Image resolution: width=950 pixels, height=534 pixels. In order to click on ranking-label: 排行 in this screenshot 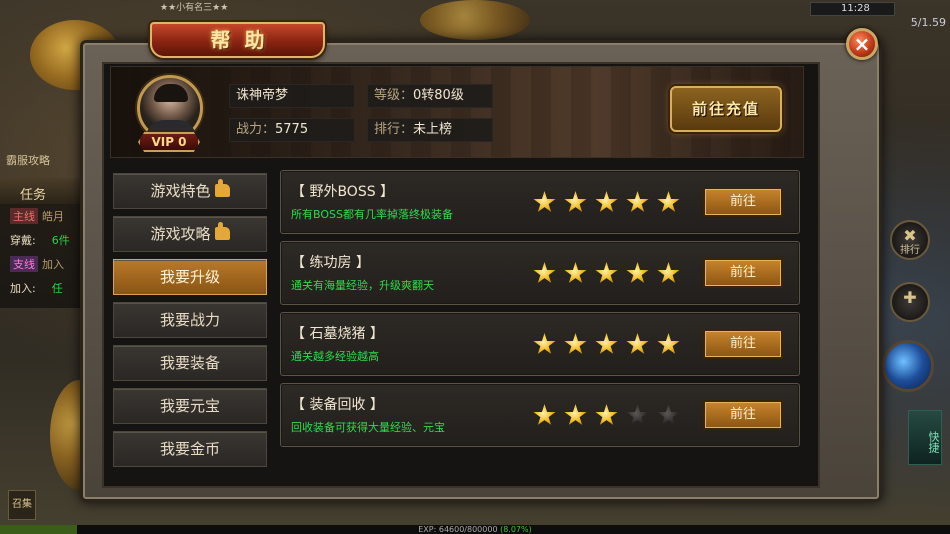, I will do `click(910, 250)`.